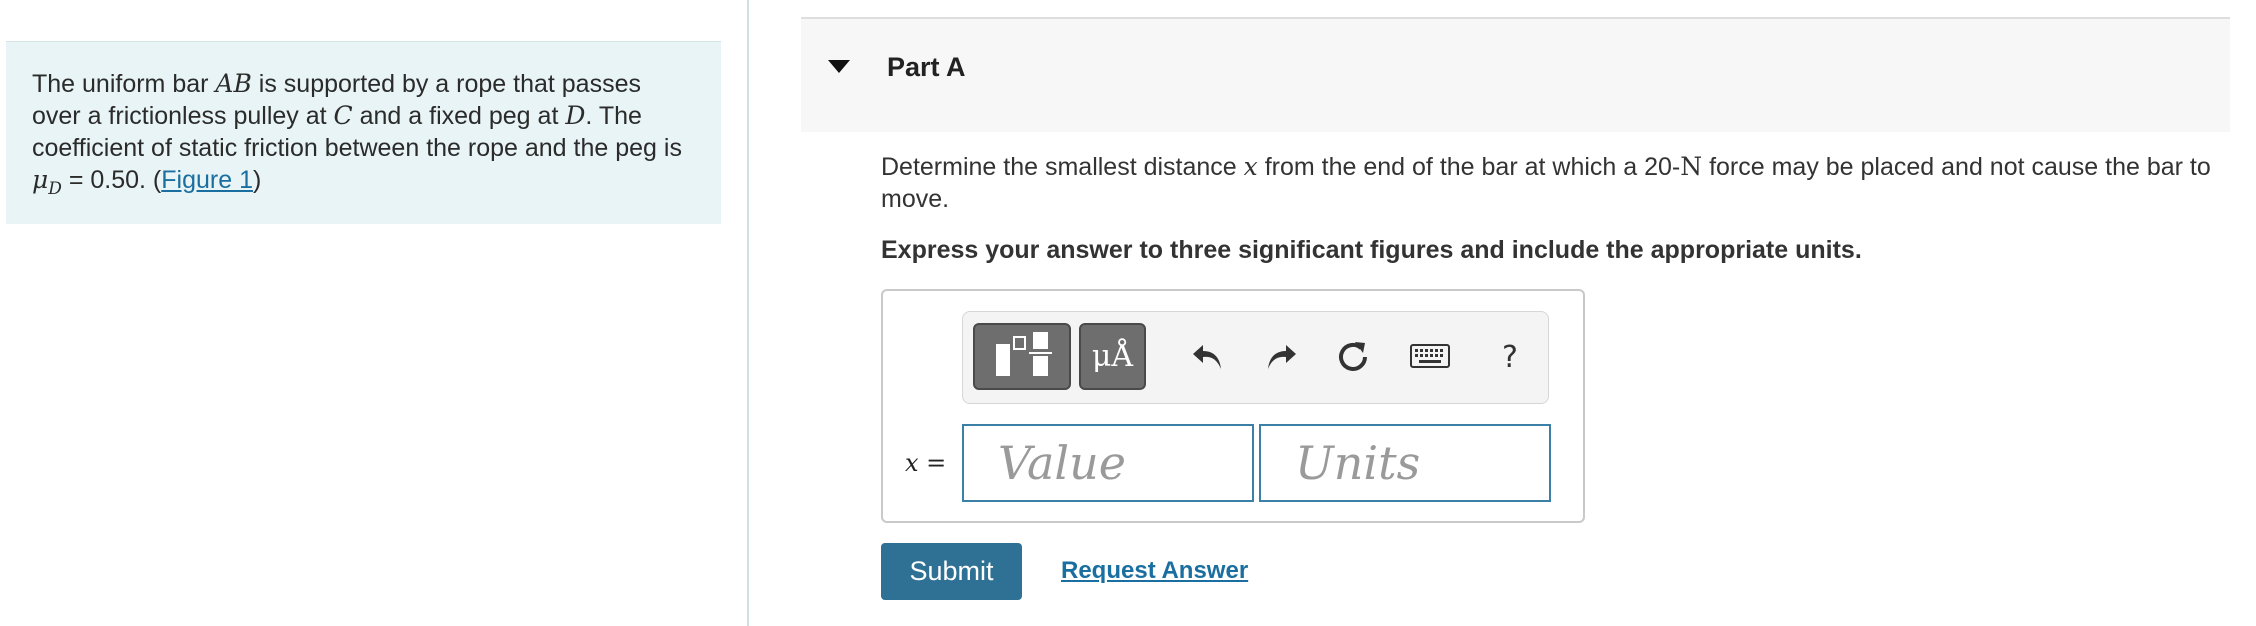 The height and width of the screenshot is (626, 2256). What do you see at coordinates (257, 180) in the screenshot?
I see `problem-text: )` at bounding box center [257, 180].